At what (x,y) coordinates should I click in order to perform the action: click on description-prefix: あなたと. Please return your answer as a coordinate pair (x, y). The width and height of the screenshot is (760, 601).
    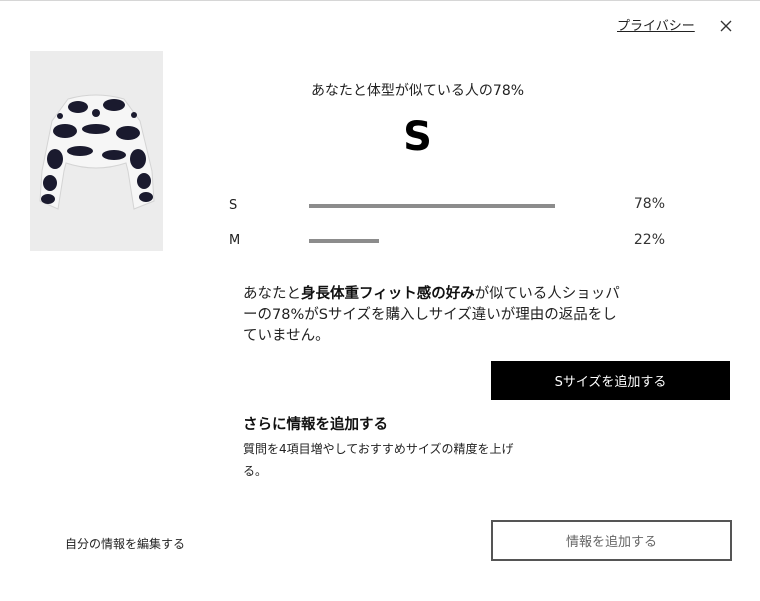
    Looking at the image, I should click on (272, 294).